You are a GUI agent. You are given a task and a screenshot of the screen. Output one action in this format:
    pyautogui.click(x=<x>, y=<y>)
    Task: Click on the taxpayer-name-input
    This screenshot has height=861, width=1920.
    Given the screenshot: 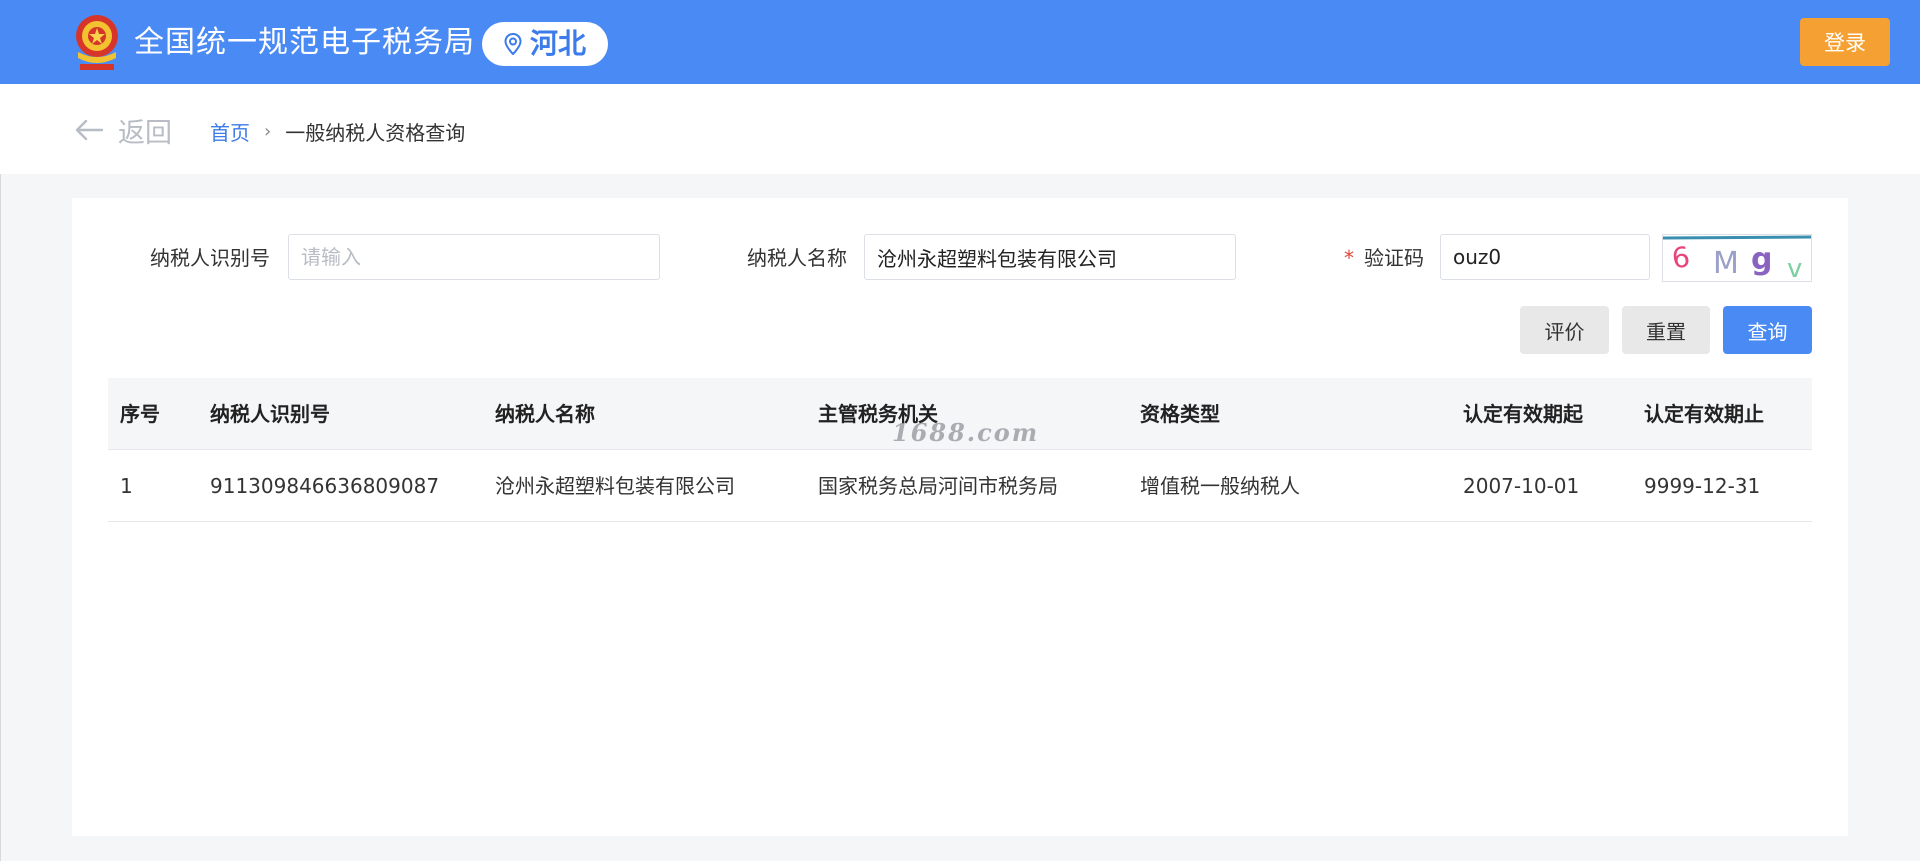 What is the action you would take?
    pyautogui.click(x=1050, y=257)
    